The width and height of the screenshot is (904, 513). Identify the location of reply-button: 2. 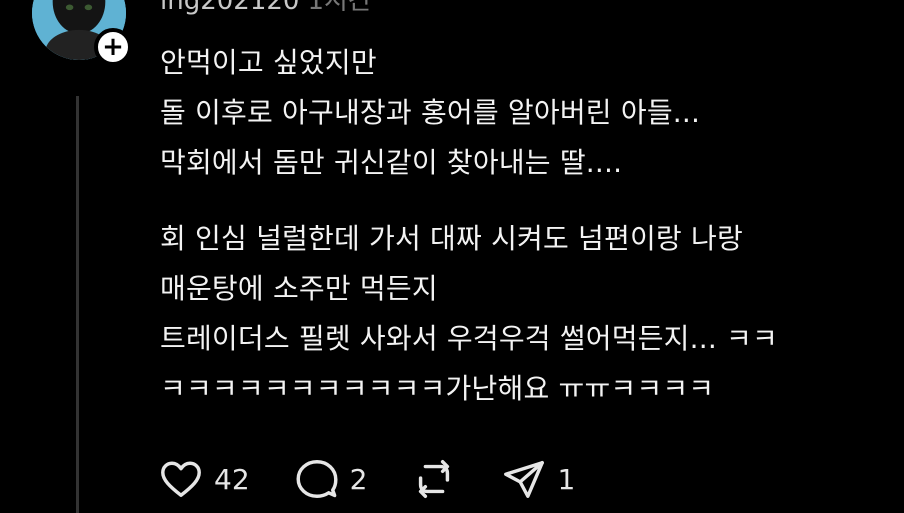
(331, 479).